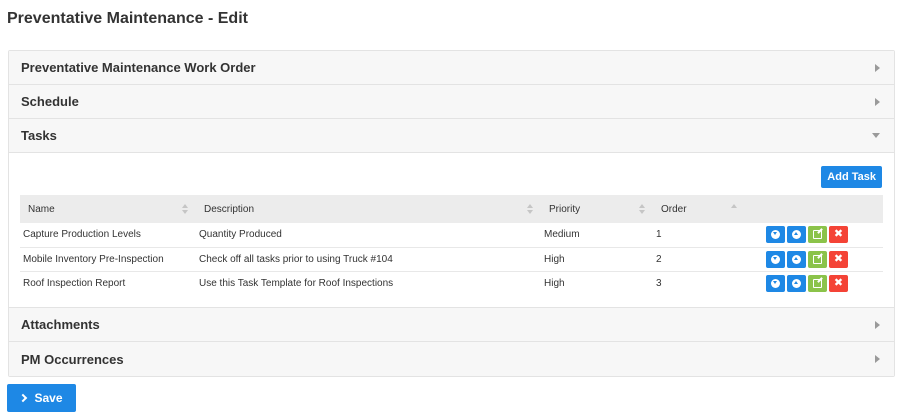 This screenshot has height=420, width=900. I want to click on column-header-label: Order, so click(674, 209).